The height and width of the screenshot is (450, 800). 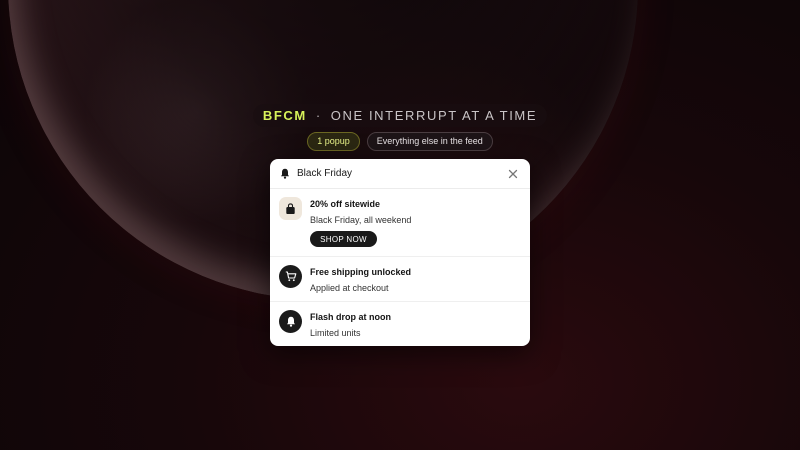 I want to click on headline-tagline: ONE INTERRUPT AT A TIME, so click(x=434, y=115).